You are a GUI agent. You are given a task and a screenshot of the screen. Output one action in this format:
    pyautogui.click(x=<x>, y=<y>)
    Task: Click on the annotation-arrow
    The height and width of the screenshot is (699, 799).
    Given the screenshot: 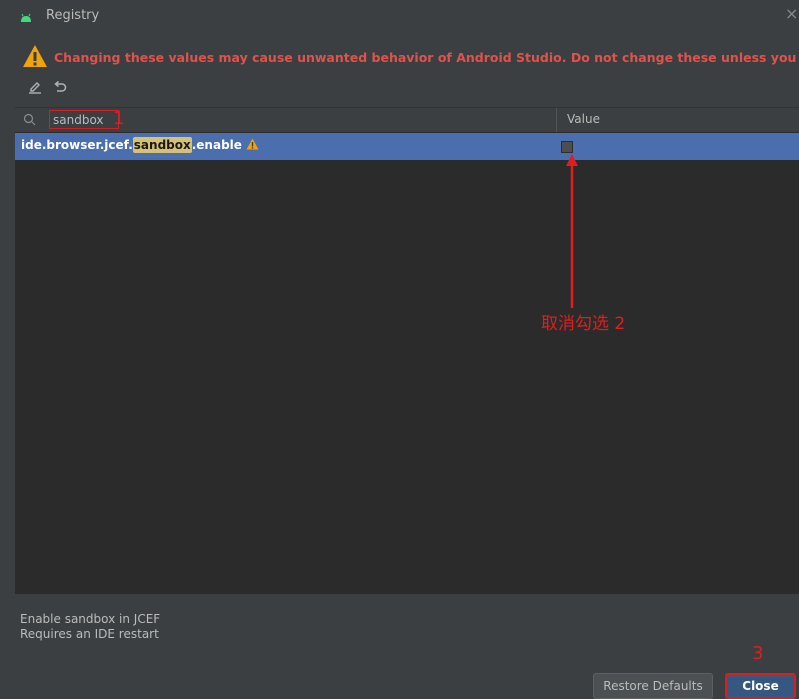 What is the action you would take?
    pyautogui.click(x=572, y=231)
    